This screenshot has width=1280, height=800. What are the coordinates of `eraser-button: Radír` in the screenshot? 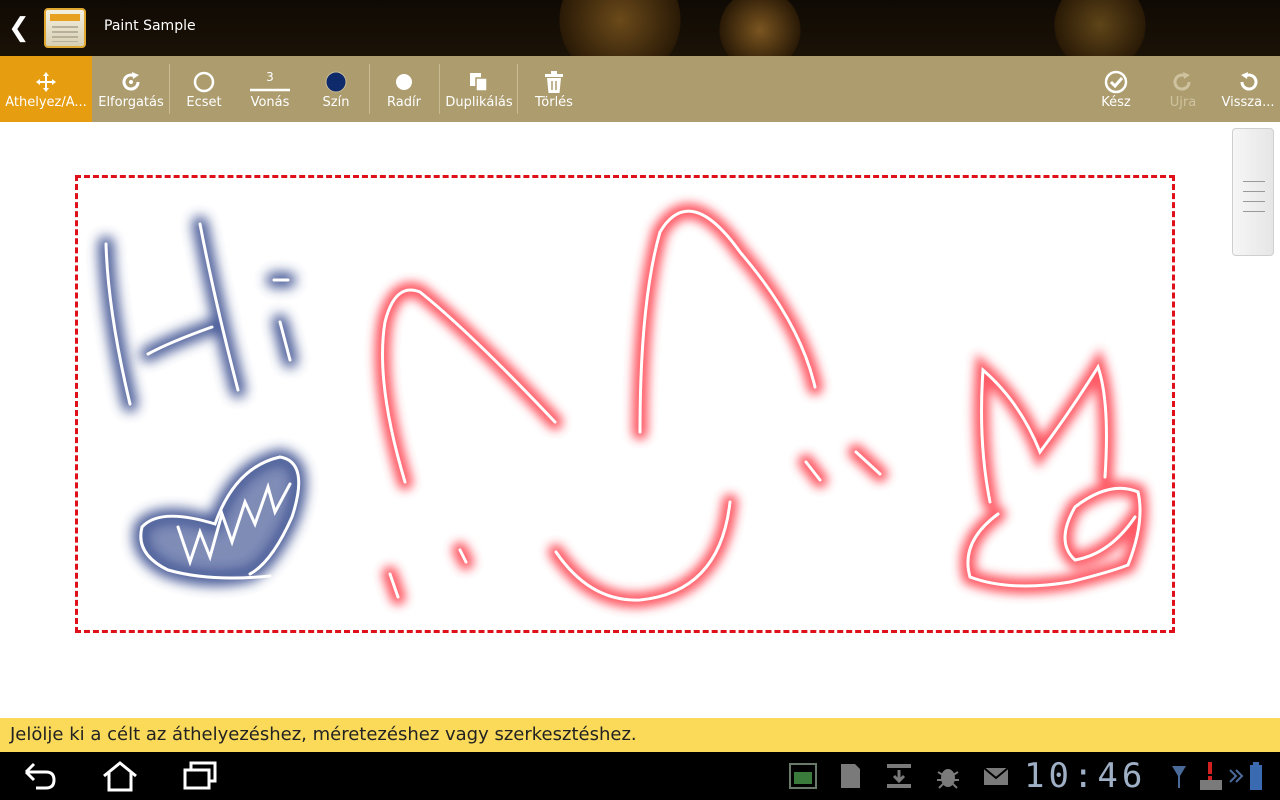 It's located at (404, 89).